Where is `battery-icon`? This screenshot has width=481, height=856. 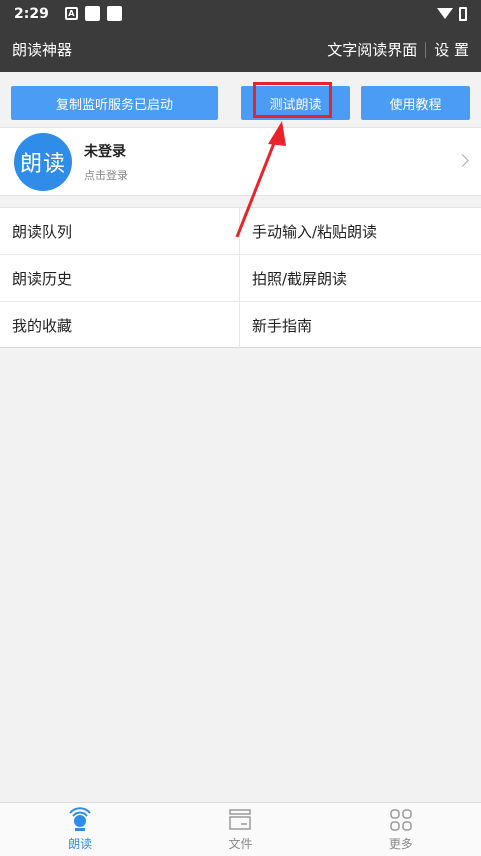
battery-icon is located at coordinates (463, 13).